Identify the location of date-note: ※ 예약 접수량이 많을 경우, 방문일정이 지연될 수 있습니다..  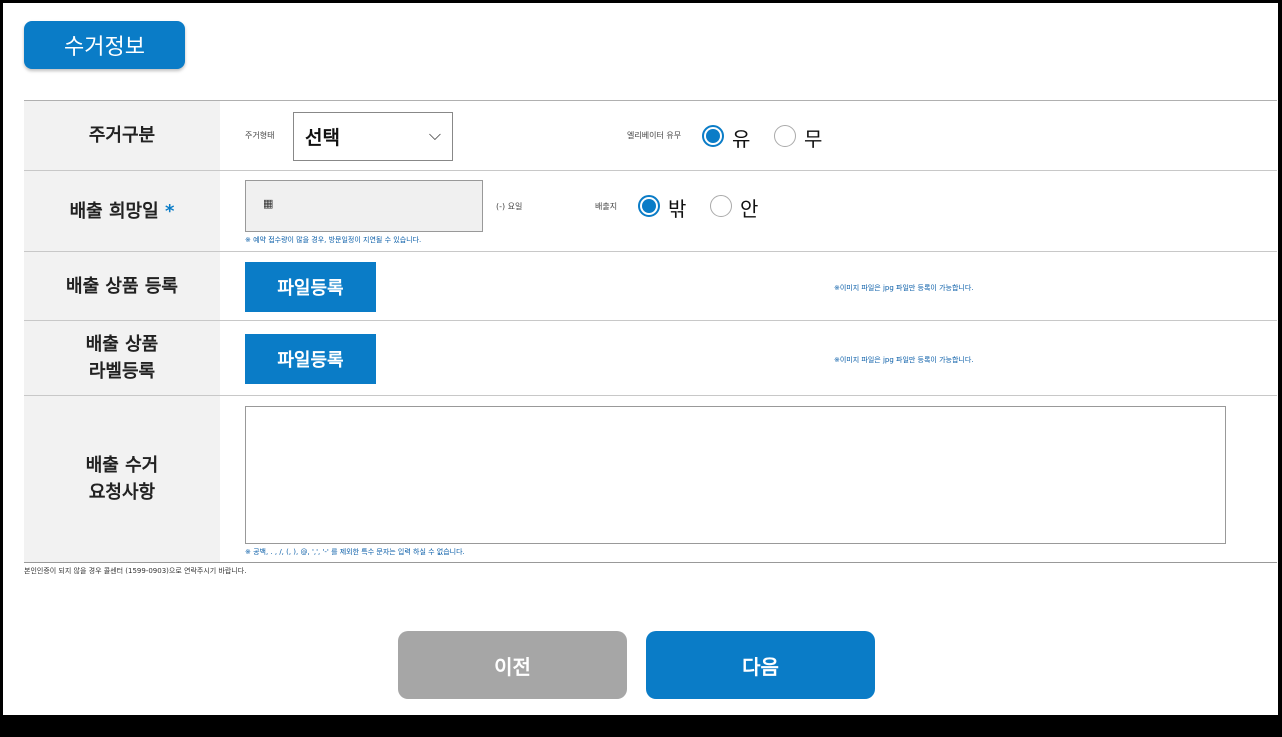
(333, 240).